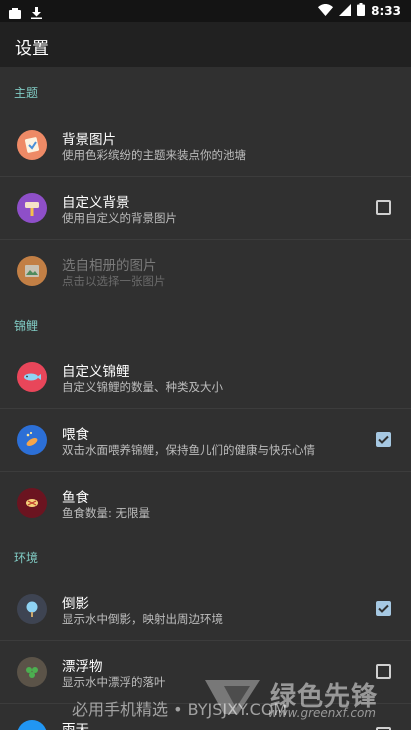  I want to click on pref-title: 喂食, so click(75, 435).